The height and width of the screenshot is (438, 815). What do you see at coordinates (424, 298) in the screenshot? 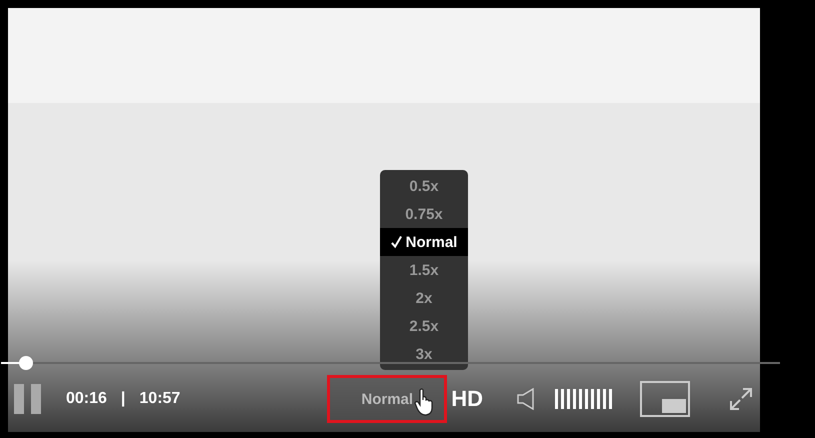
I see `speed-option: 2x` at bounding box center [424, 298].